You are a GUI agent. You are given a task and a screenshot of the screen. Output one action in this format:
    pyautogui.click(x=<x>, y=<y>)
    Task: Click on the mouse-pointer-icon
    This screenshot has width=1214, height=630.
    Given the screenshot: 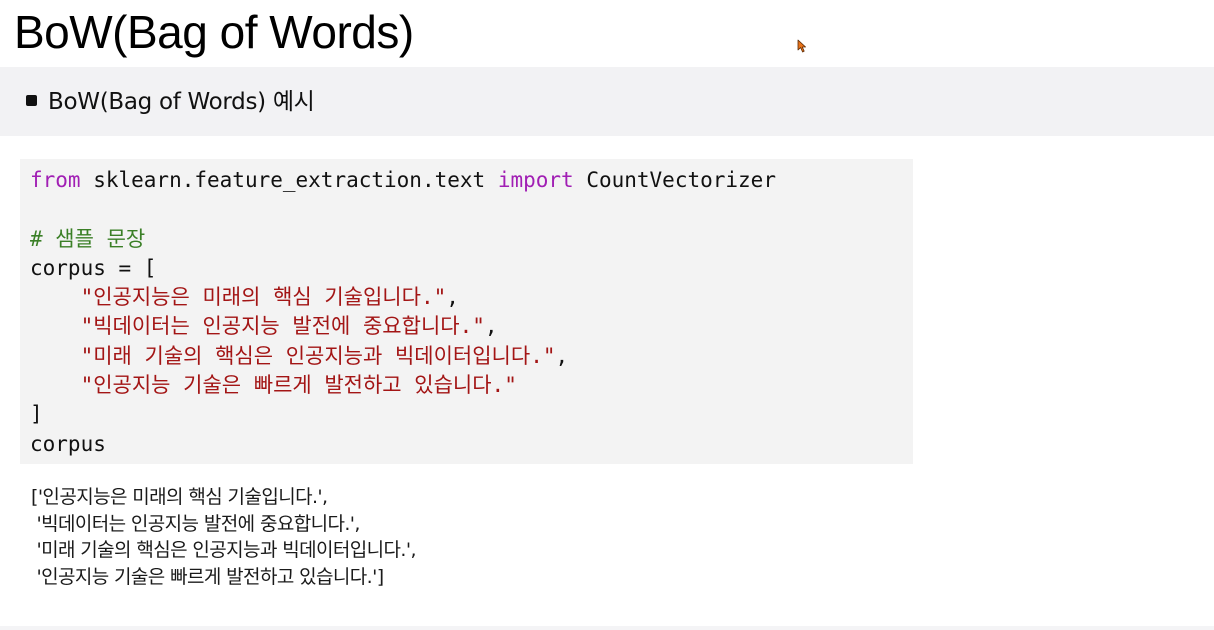 What is the action you would take?
    pyautogui.click(x=801, y=46)
    